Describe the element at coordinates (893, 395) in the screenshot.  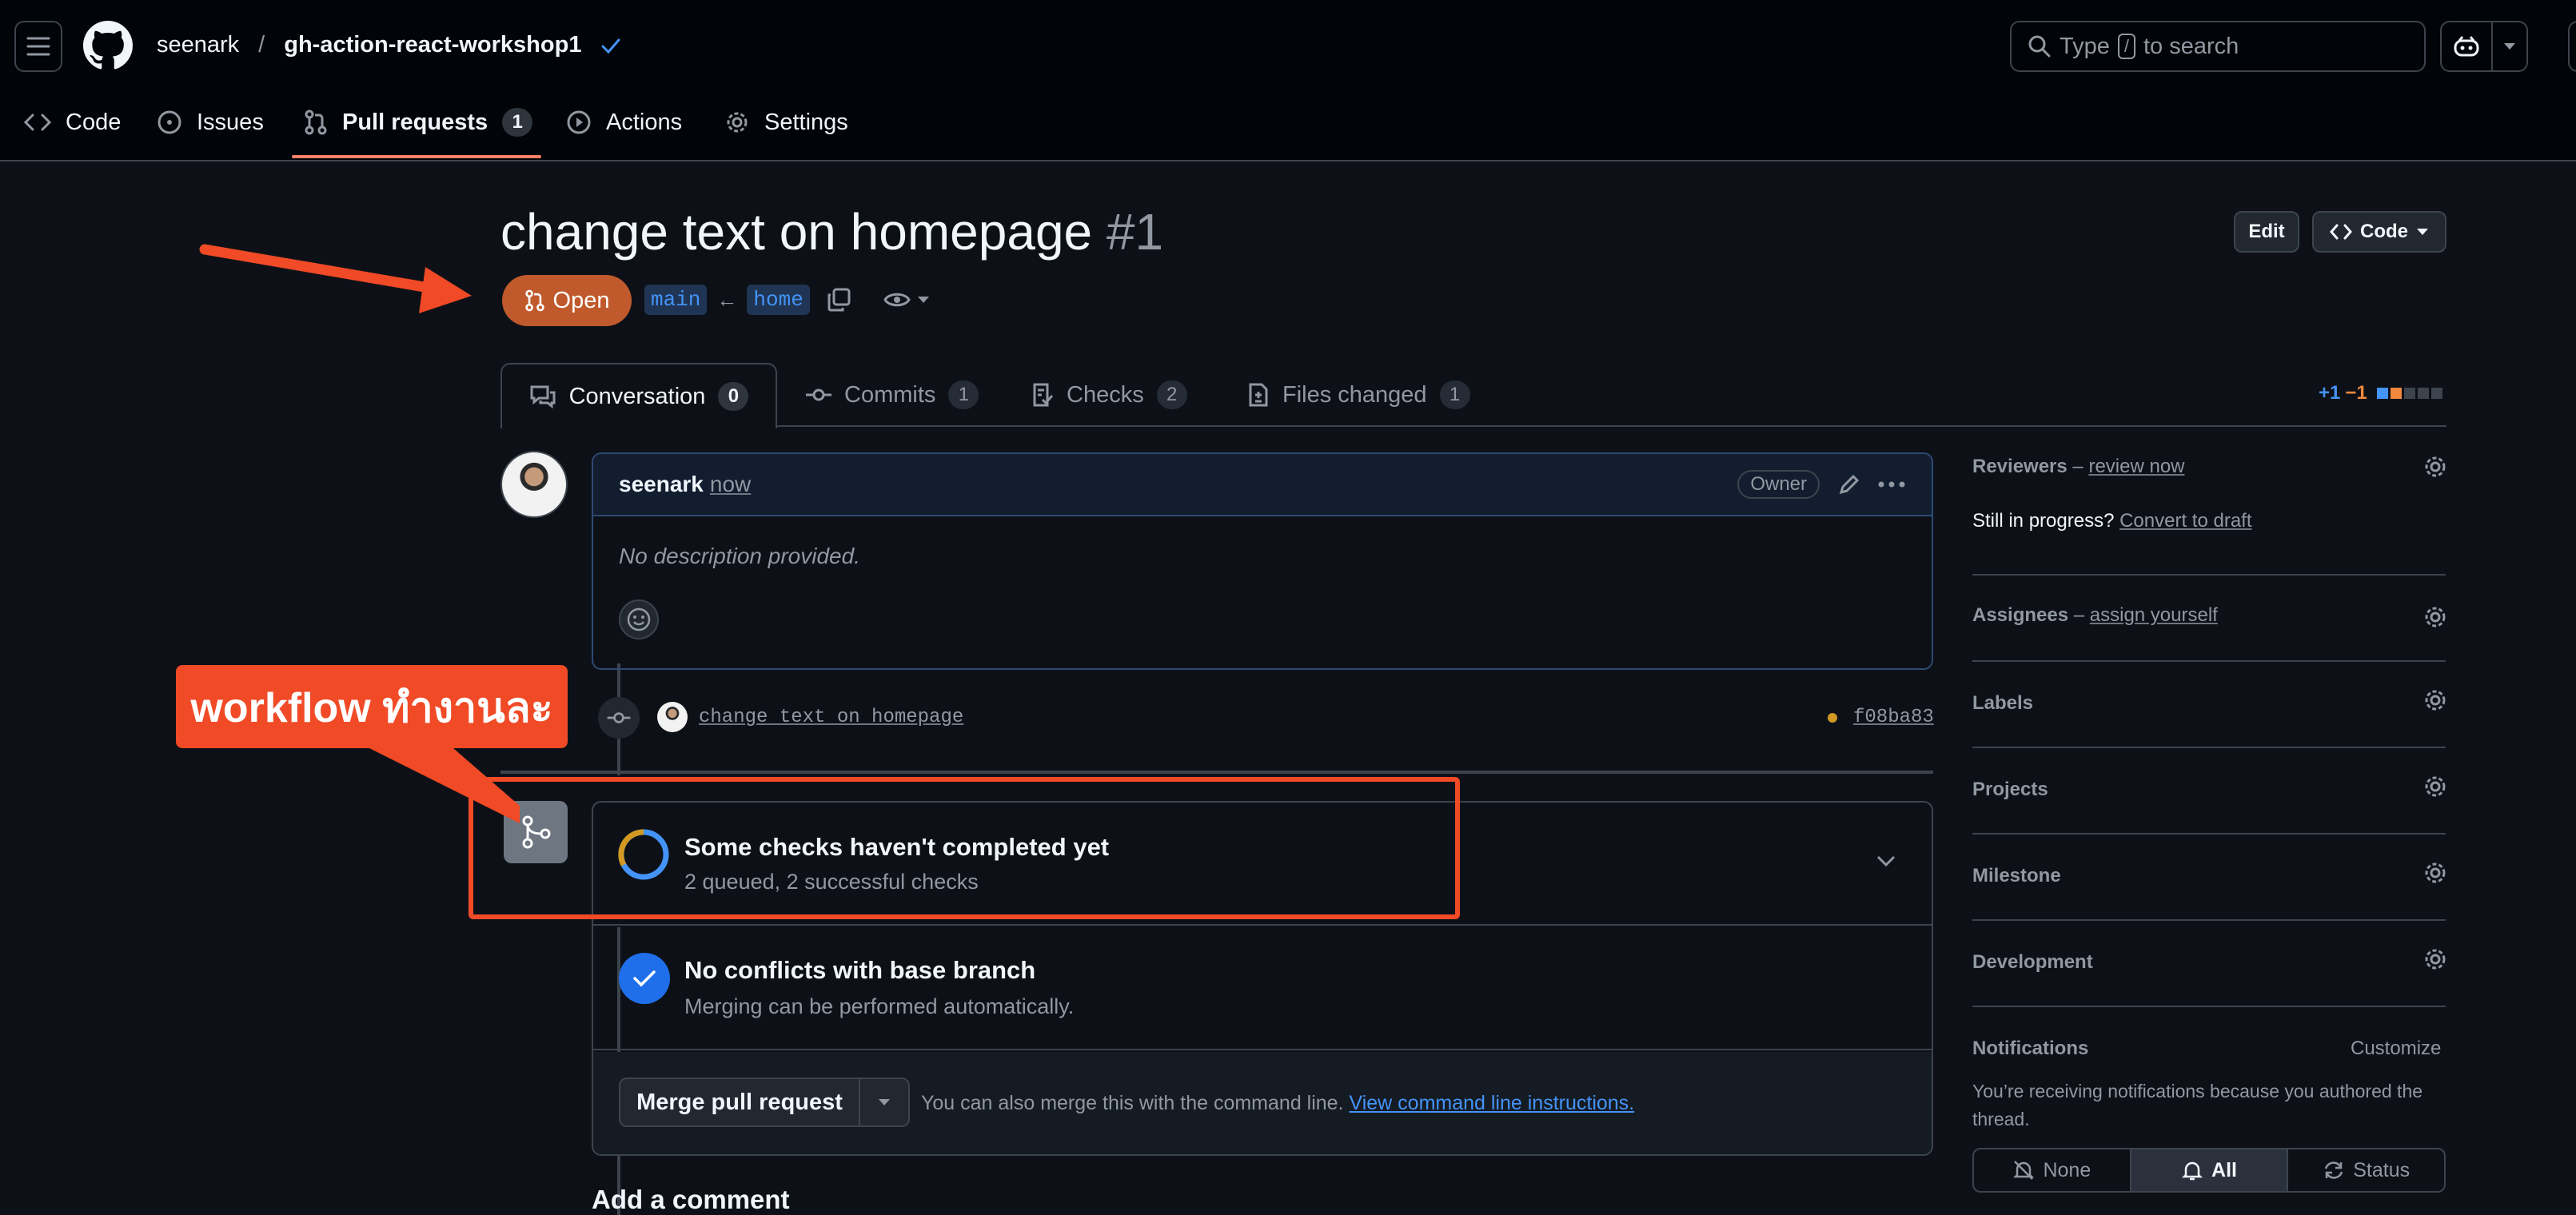
I see `tab-commits: Commits 1` at that location.